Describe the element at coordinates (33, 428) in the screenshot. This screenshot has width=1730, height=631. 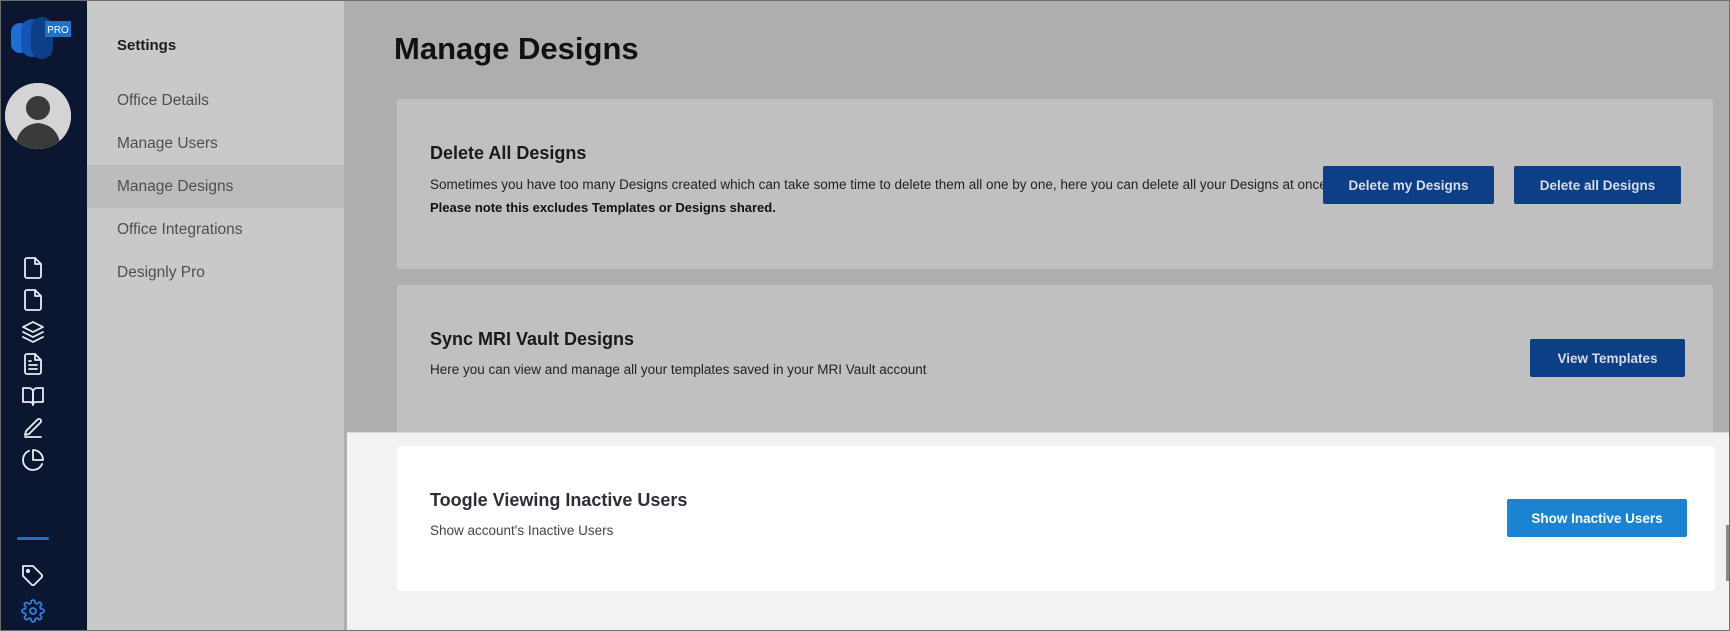
I see `edit-icon` at that location.